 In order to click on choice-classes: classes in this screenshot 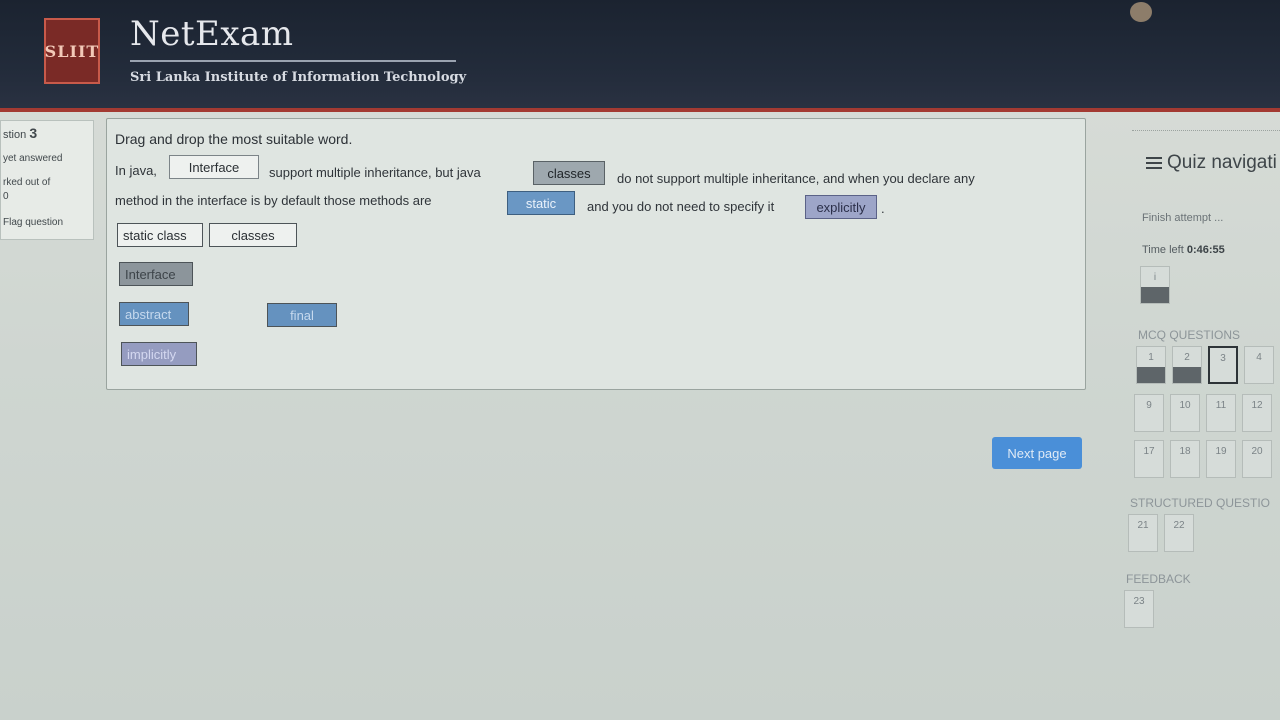, I will do `click(253, 235)`.